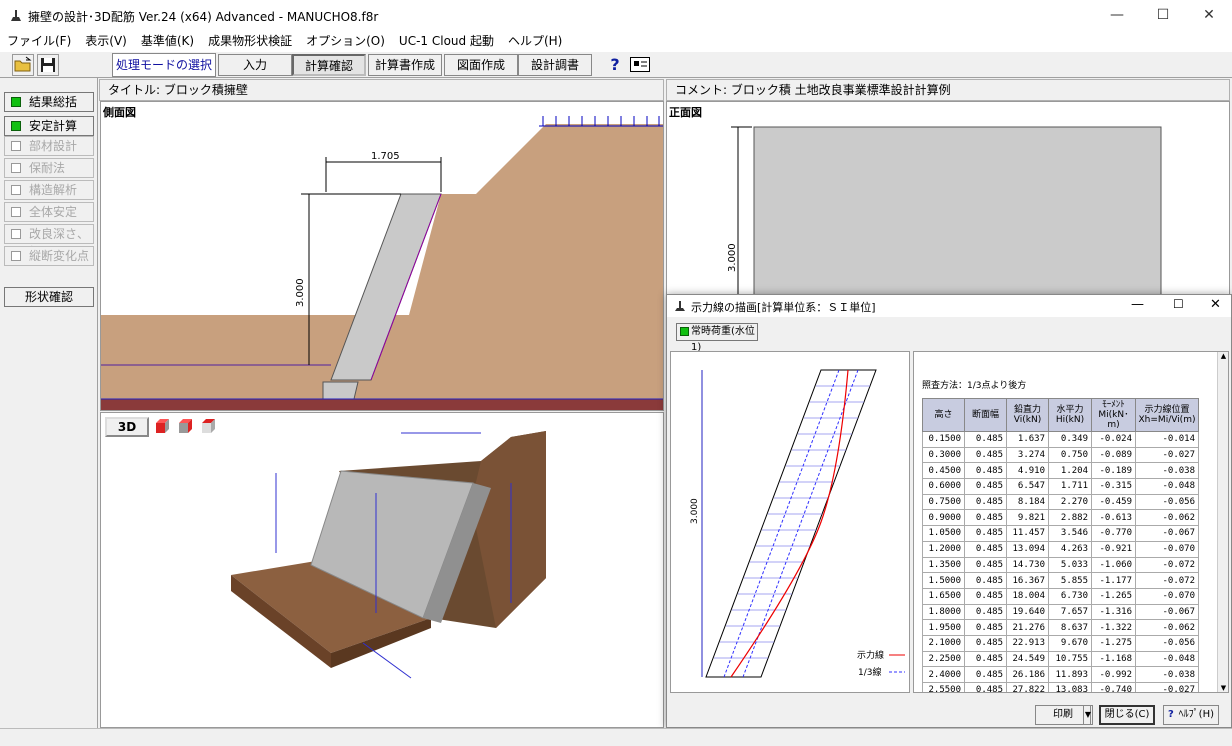  What do you see at coordinates (1137, 304) in the screenshot?
I see `dialog-minimize-button: —` at bounding box center [1137, 304].